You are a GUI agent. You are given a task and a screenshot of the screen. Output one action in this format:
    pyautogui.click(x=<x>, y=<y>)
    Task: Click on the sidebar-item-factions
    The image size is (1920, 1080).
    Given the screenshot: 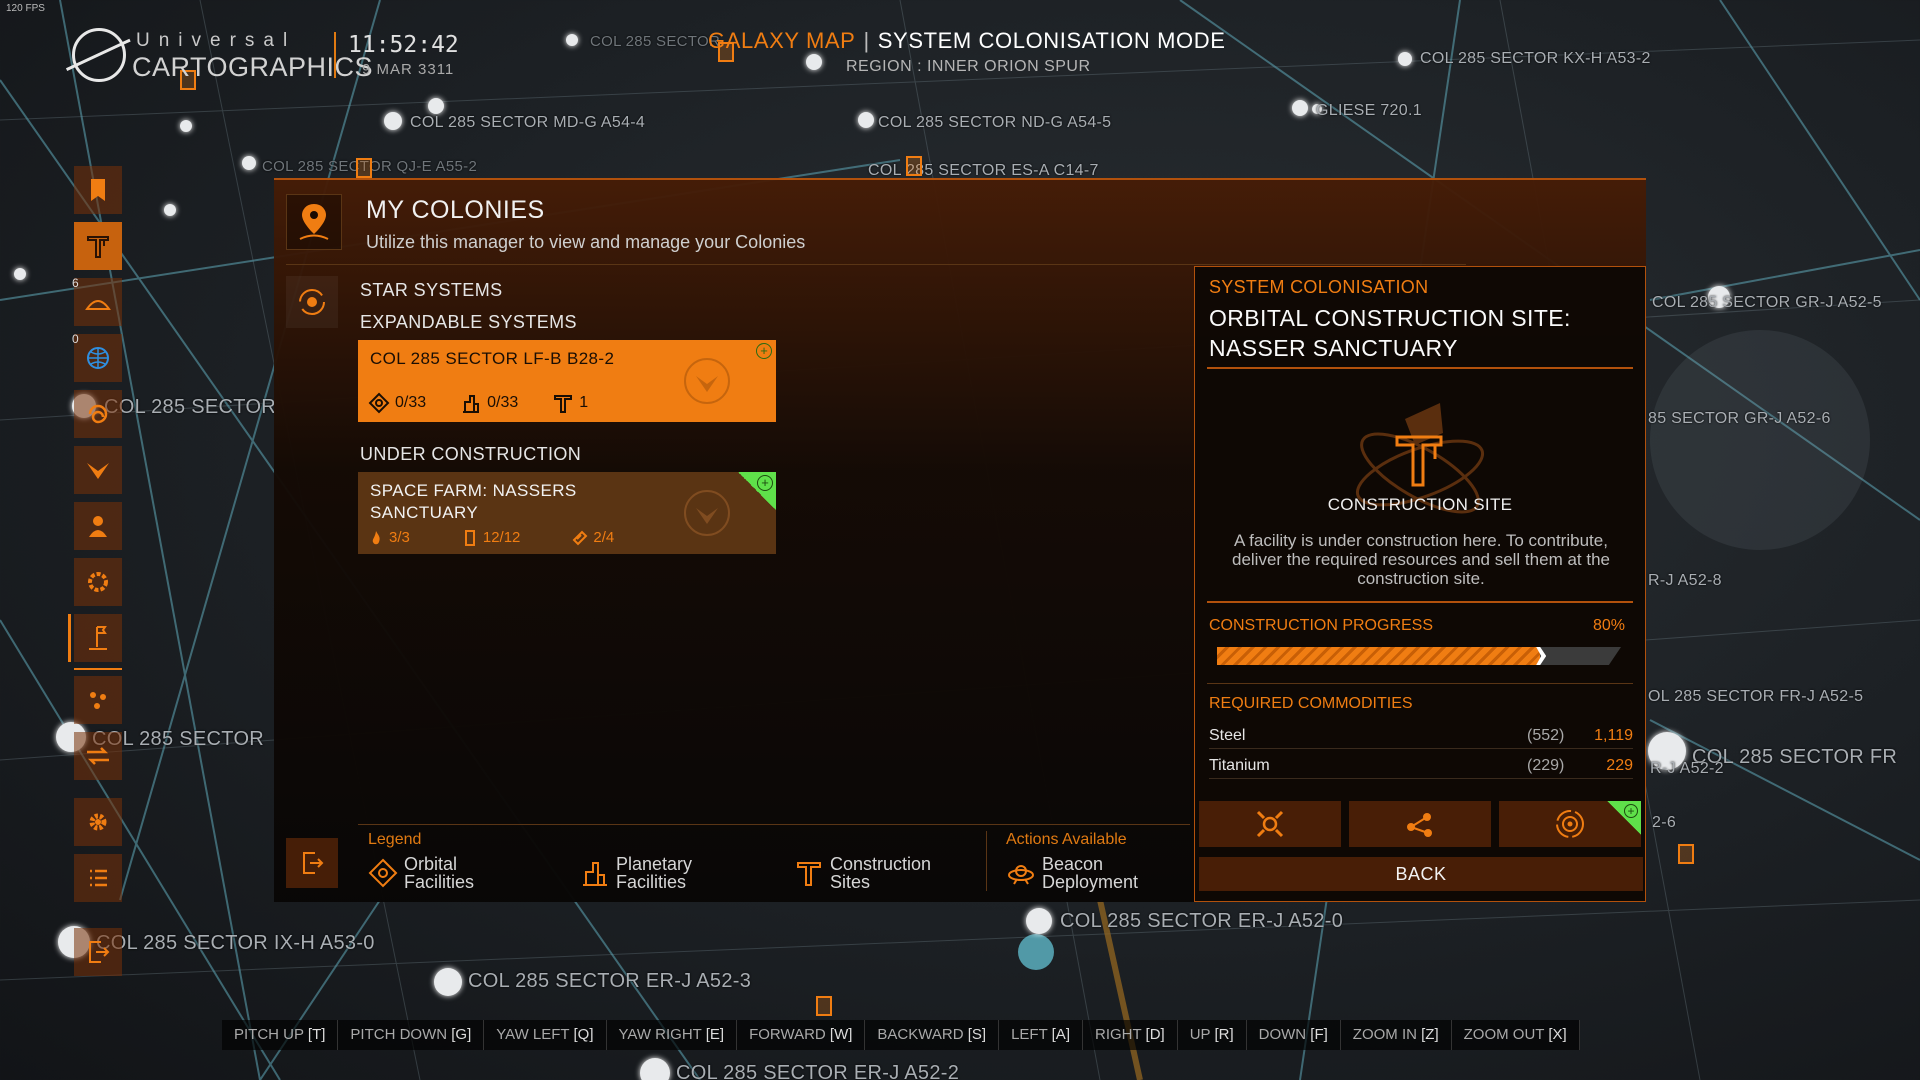 What is the action you would take?
    pyautogui.click(x=98, y=470)
    